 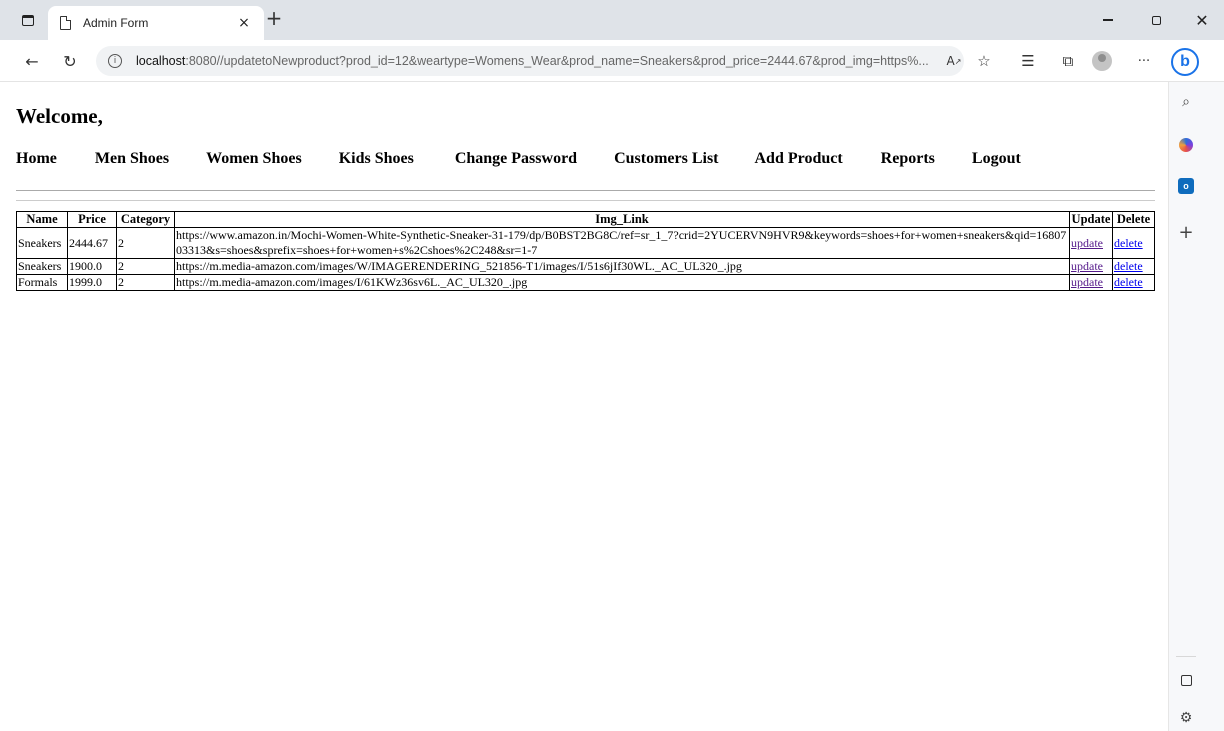 What do you see at coordinates (92, 266) in the screenshot?
I see `product-price: 1900.0` at bounding box center [92, 266].